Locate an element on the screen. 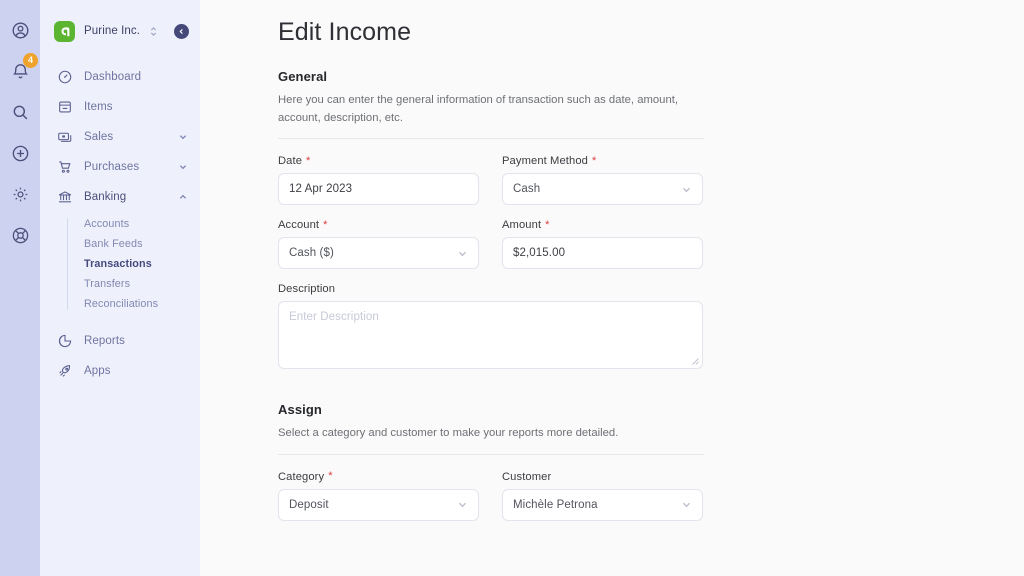 This screenshot has height=576, width=1024. collapse-sidebar-button is located at coordinates (182, 31).